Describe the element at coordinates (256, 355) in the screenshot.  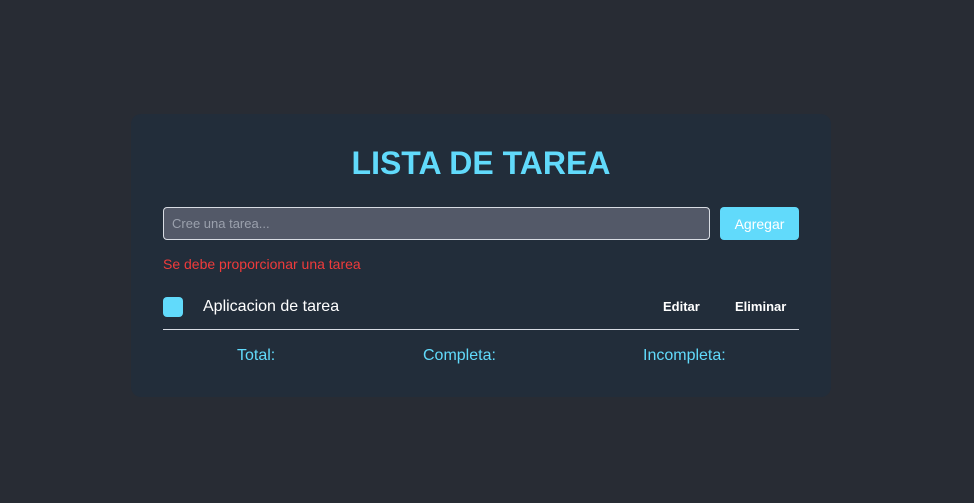
I see `total-count-label: Total:` at that location.